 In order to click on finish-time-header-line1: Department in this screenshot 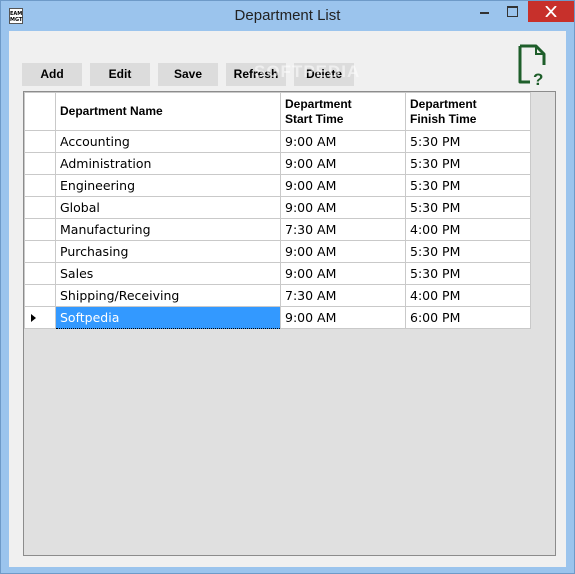, I will do `click(443, 103)`.